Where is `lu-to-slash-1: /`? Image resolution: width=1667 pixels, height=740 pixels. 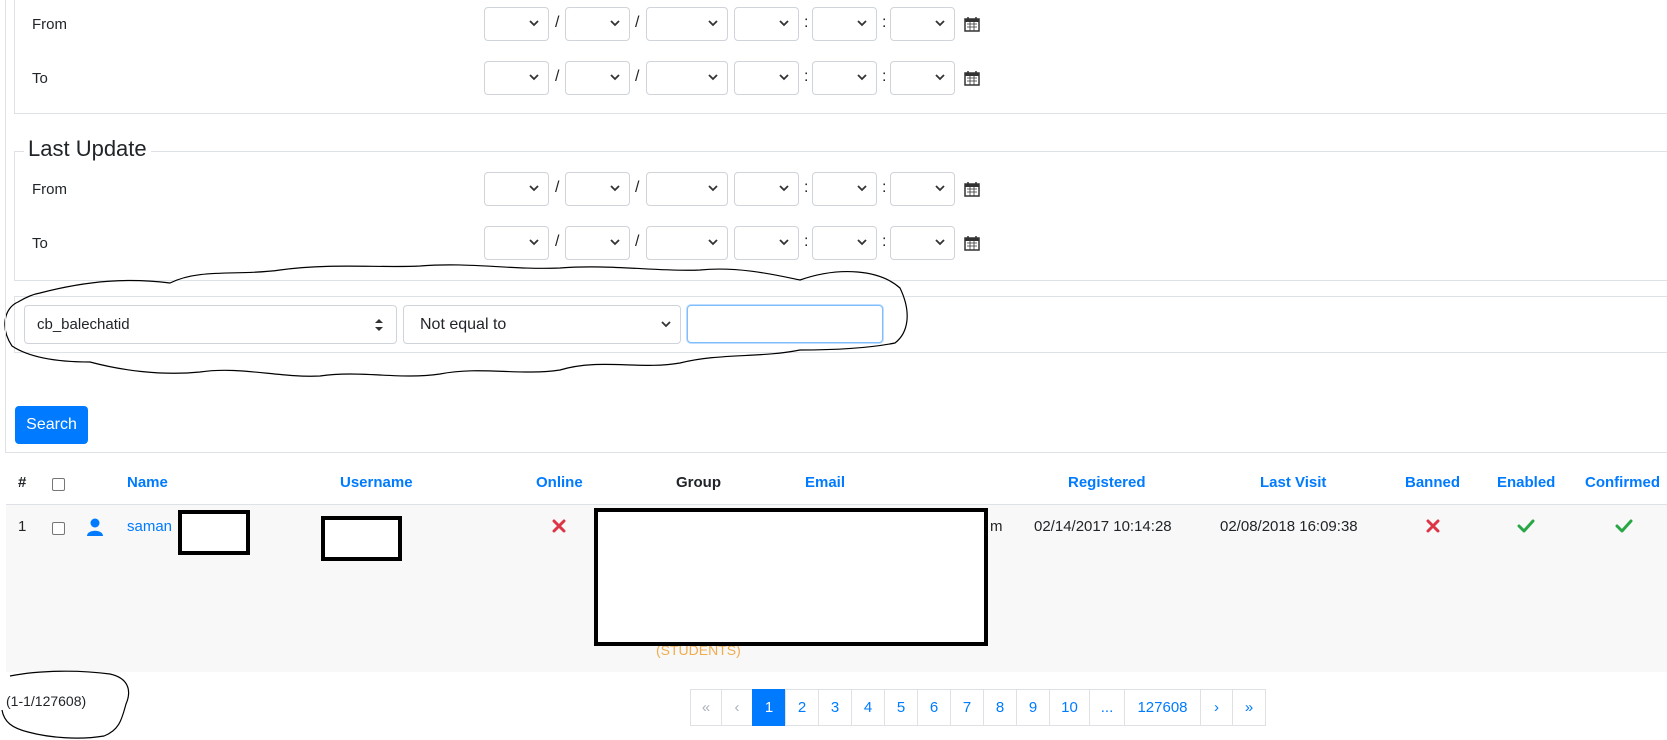 lu-to-slash-1: / is located at coordinates (557, 241).